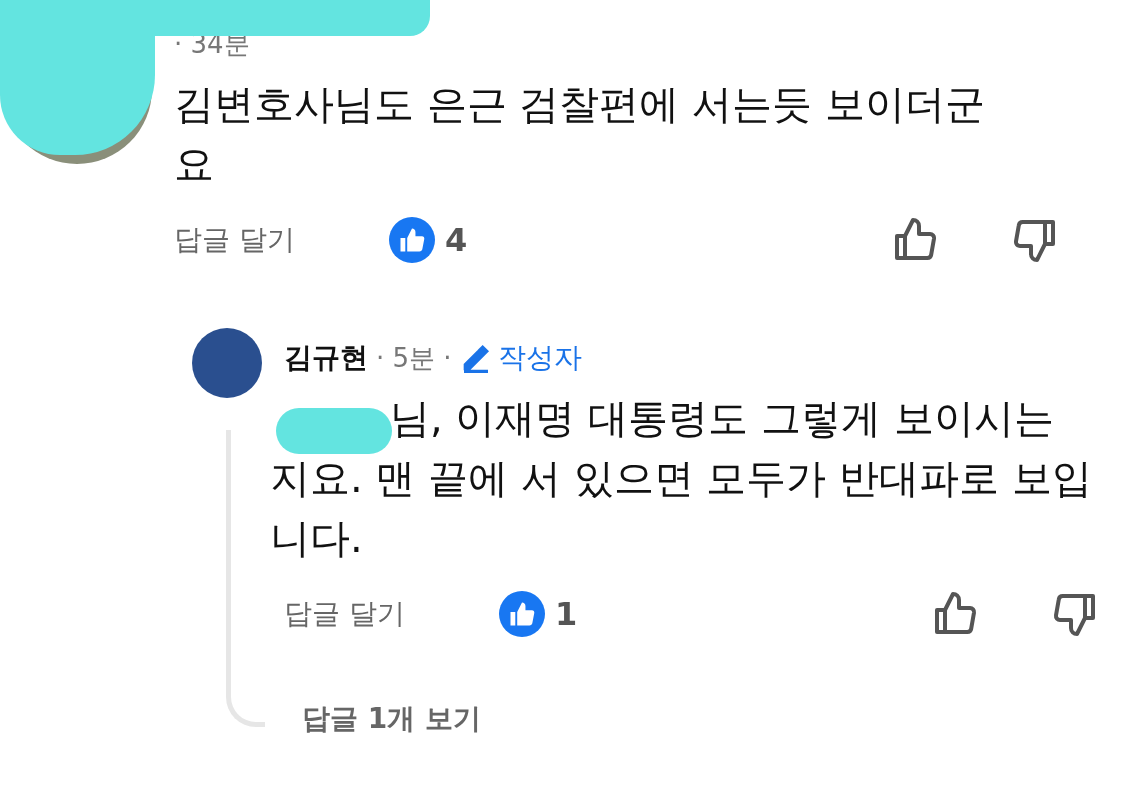 This screenshot has width=1125, height=790. What do you see at coordinates (580, 134) in the screenshot?
I see `comment-text: 김변호사님도 은근 검찰편에 서는듯 보이더군요` at bounding box center [580, 134].